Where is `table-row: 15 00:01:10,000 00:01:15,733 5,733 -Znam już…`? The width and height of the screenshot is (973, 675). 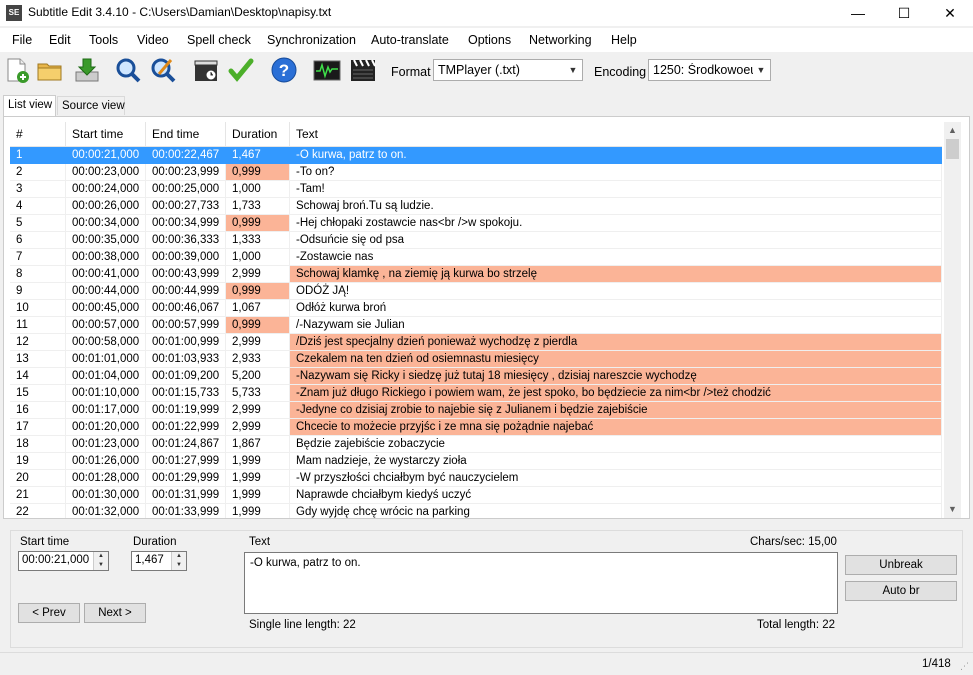 table-row: 15 00:01:10,000 00:01:15,733 5,733 -Znam już… is located at coordinates (476, 393).